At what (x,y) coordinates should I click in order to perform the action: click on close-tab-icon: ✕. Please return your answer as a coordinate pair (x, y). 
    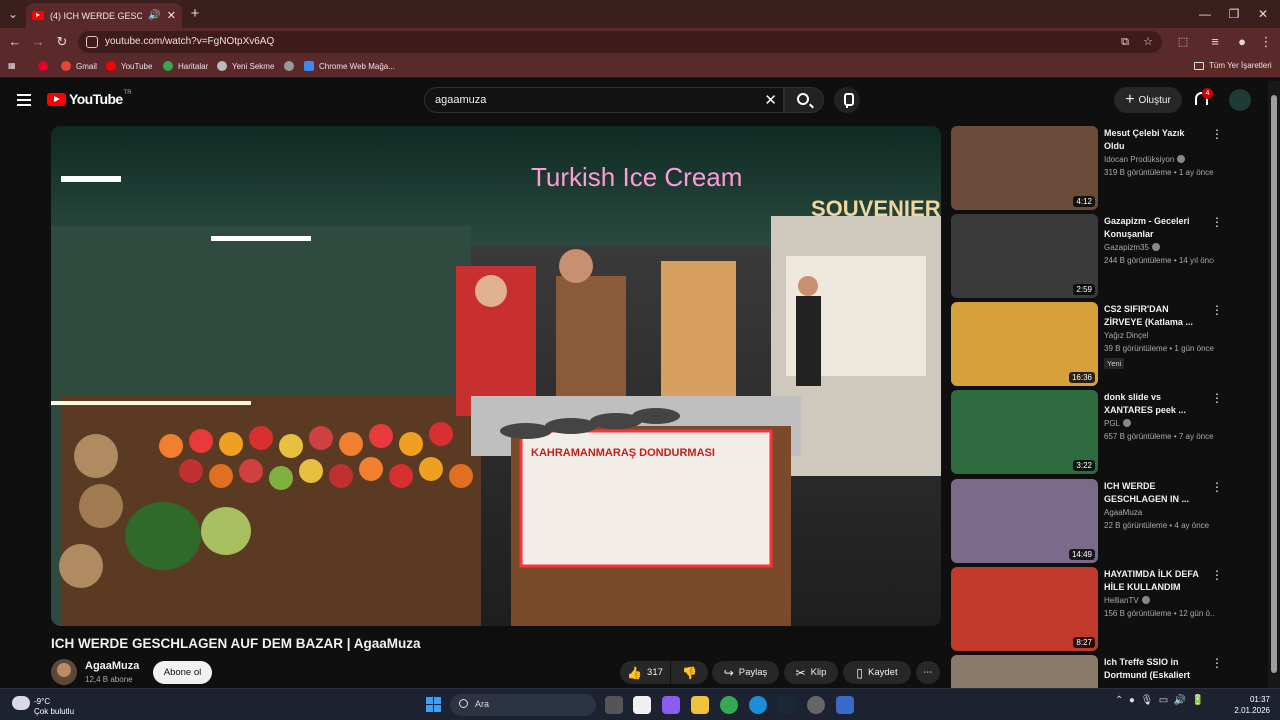
    Looking at the image, I should click on (171, 15).